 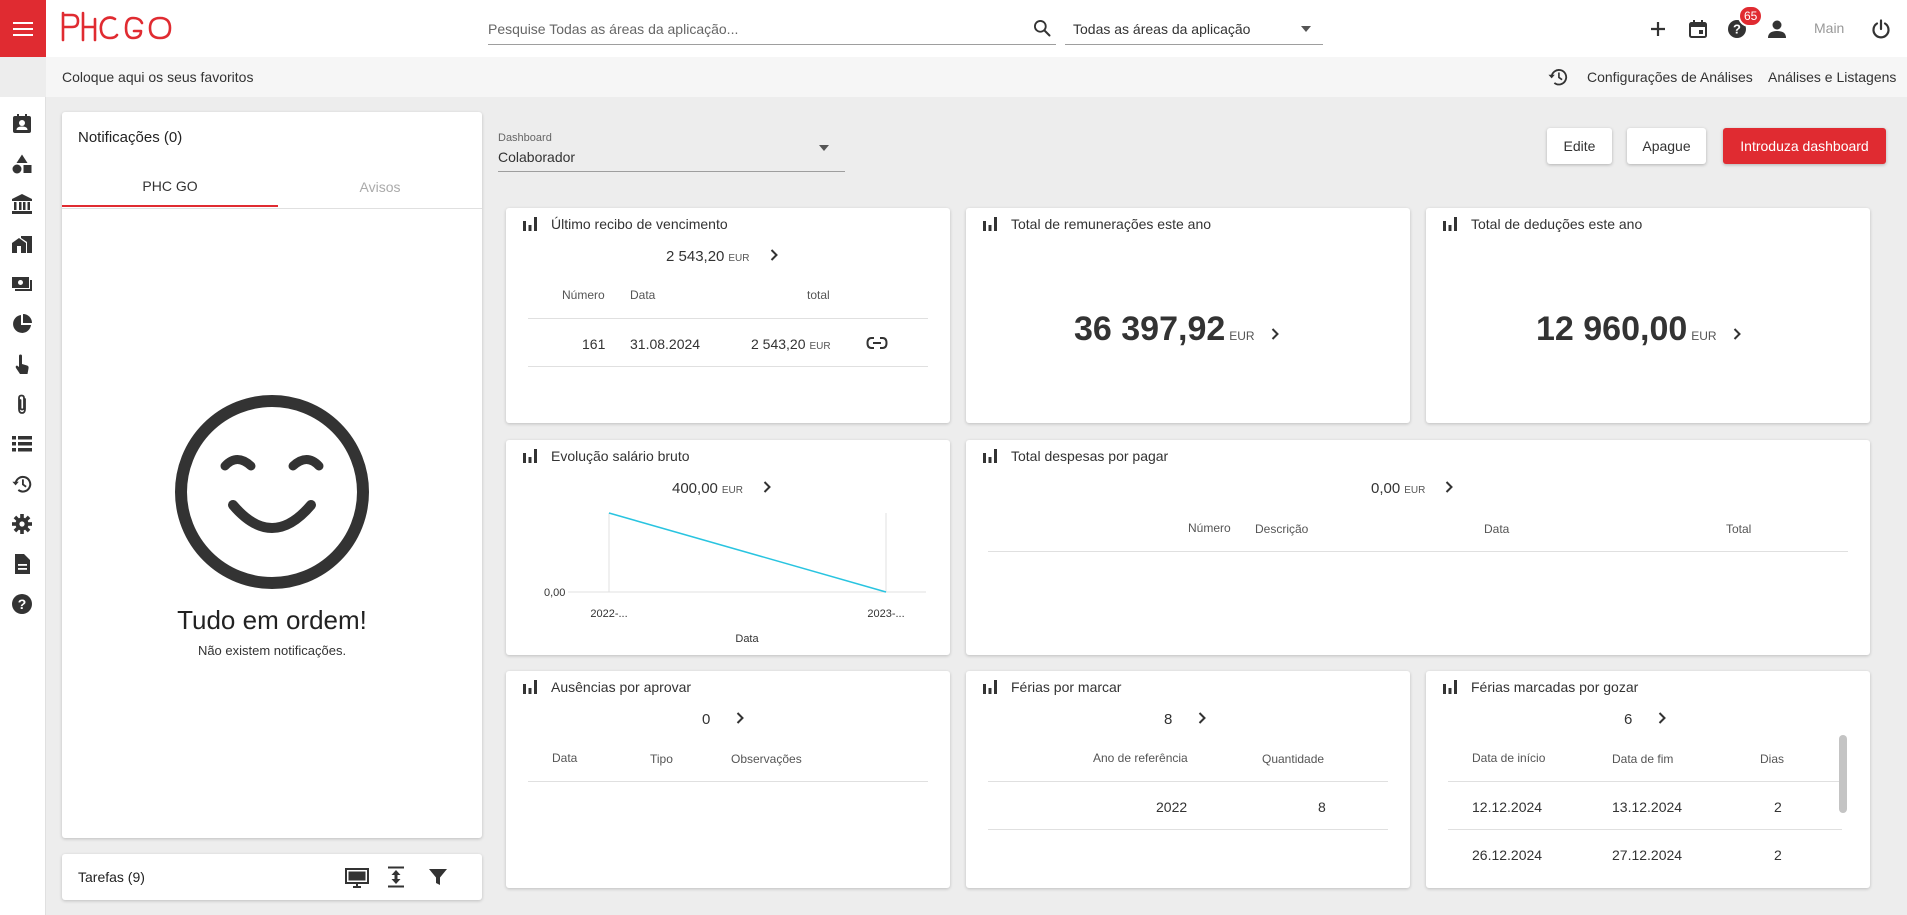 What do you see at coordinates (1829, 28) in the screenshot?
I see `company-label: Main` at bounding box center [1829, 28].